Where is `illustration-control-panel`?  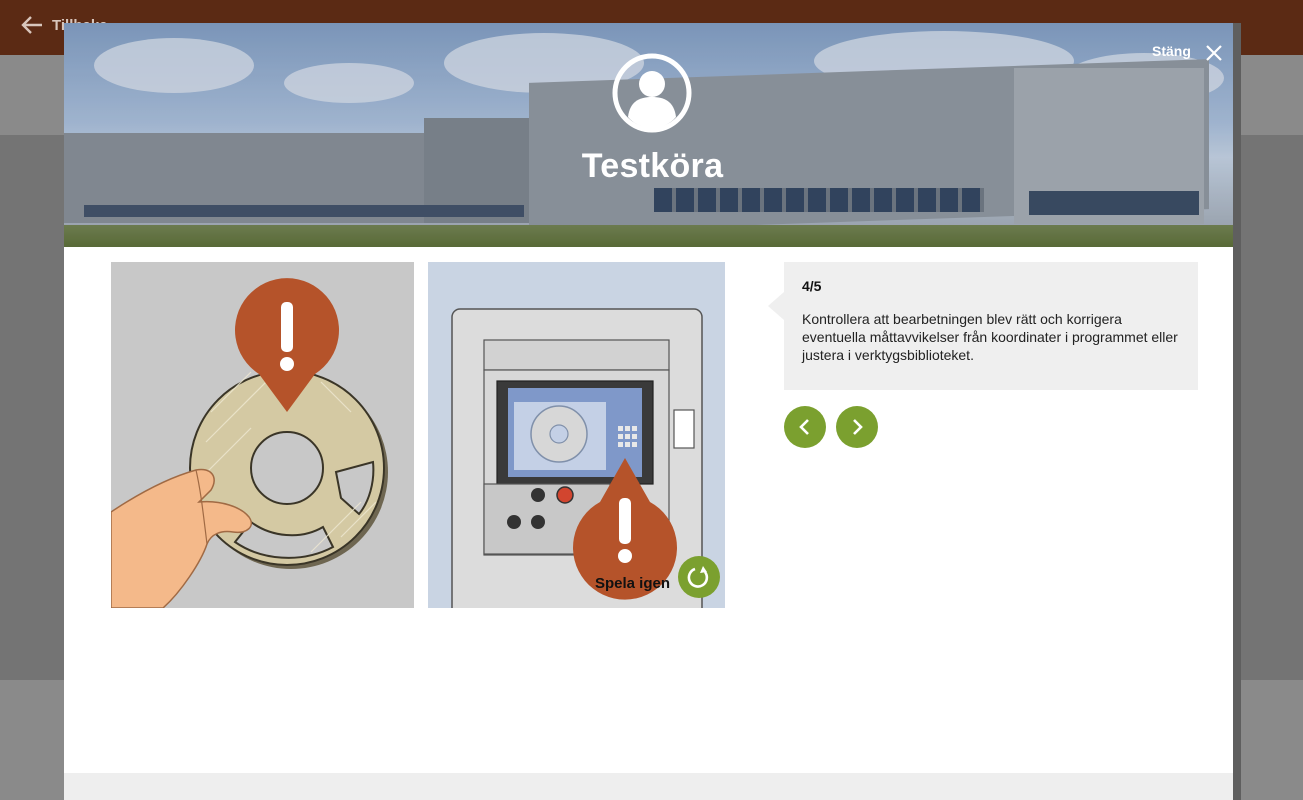
illustration-control-panel is located at coordinates (576, 435).